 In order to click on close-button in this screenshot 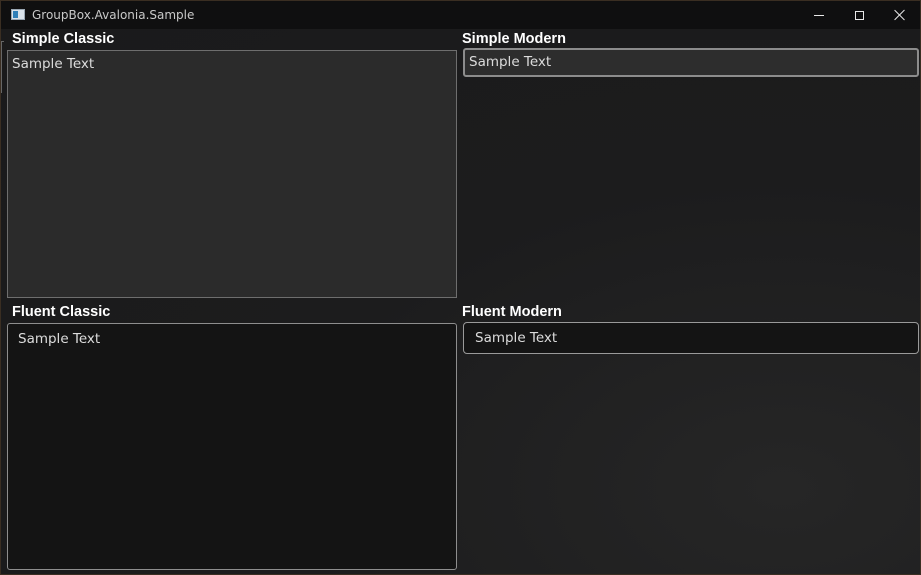, I will do `click(899, 15)`.